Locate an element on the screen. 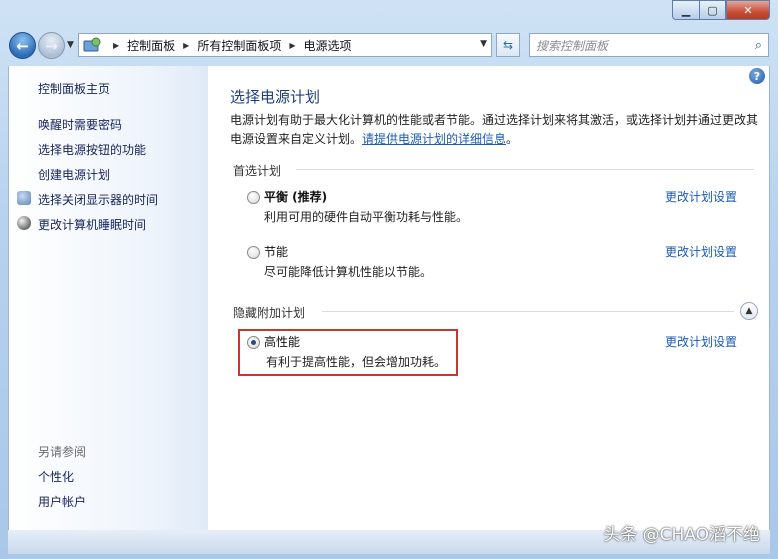  change-plan-settings-high-performance: 更改计划设置 is located at coordinates (701, 341).